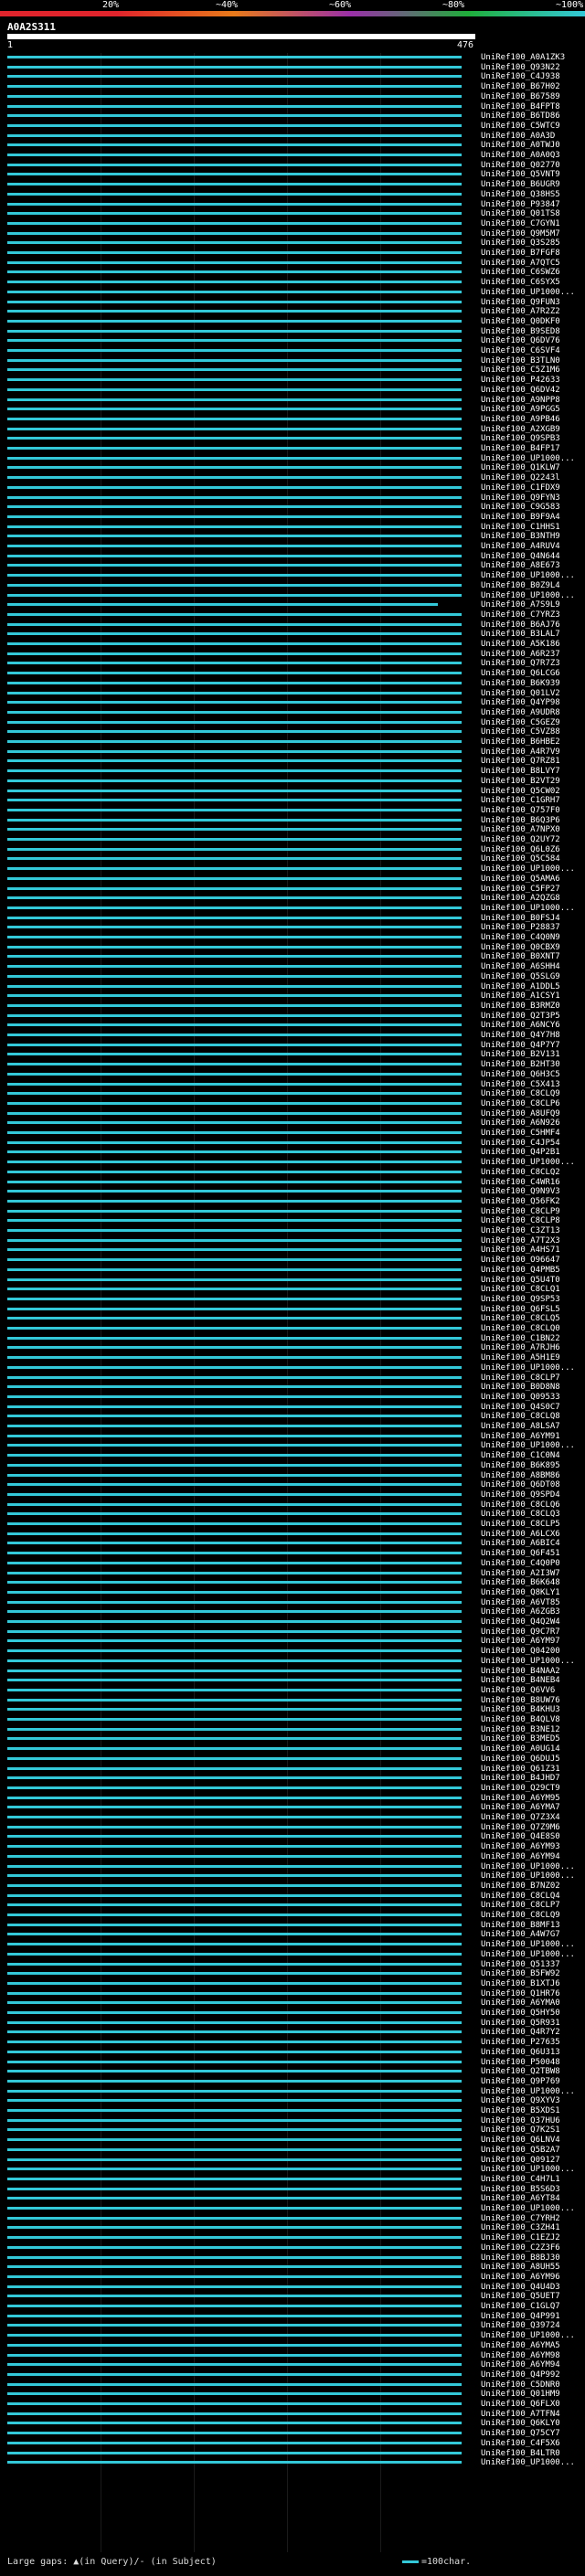 The image size is (585, 2576). I want to click on hit-row: UniRef100_Q9M5M7, so click(293, 234).